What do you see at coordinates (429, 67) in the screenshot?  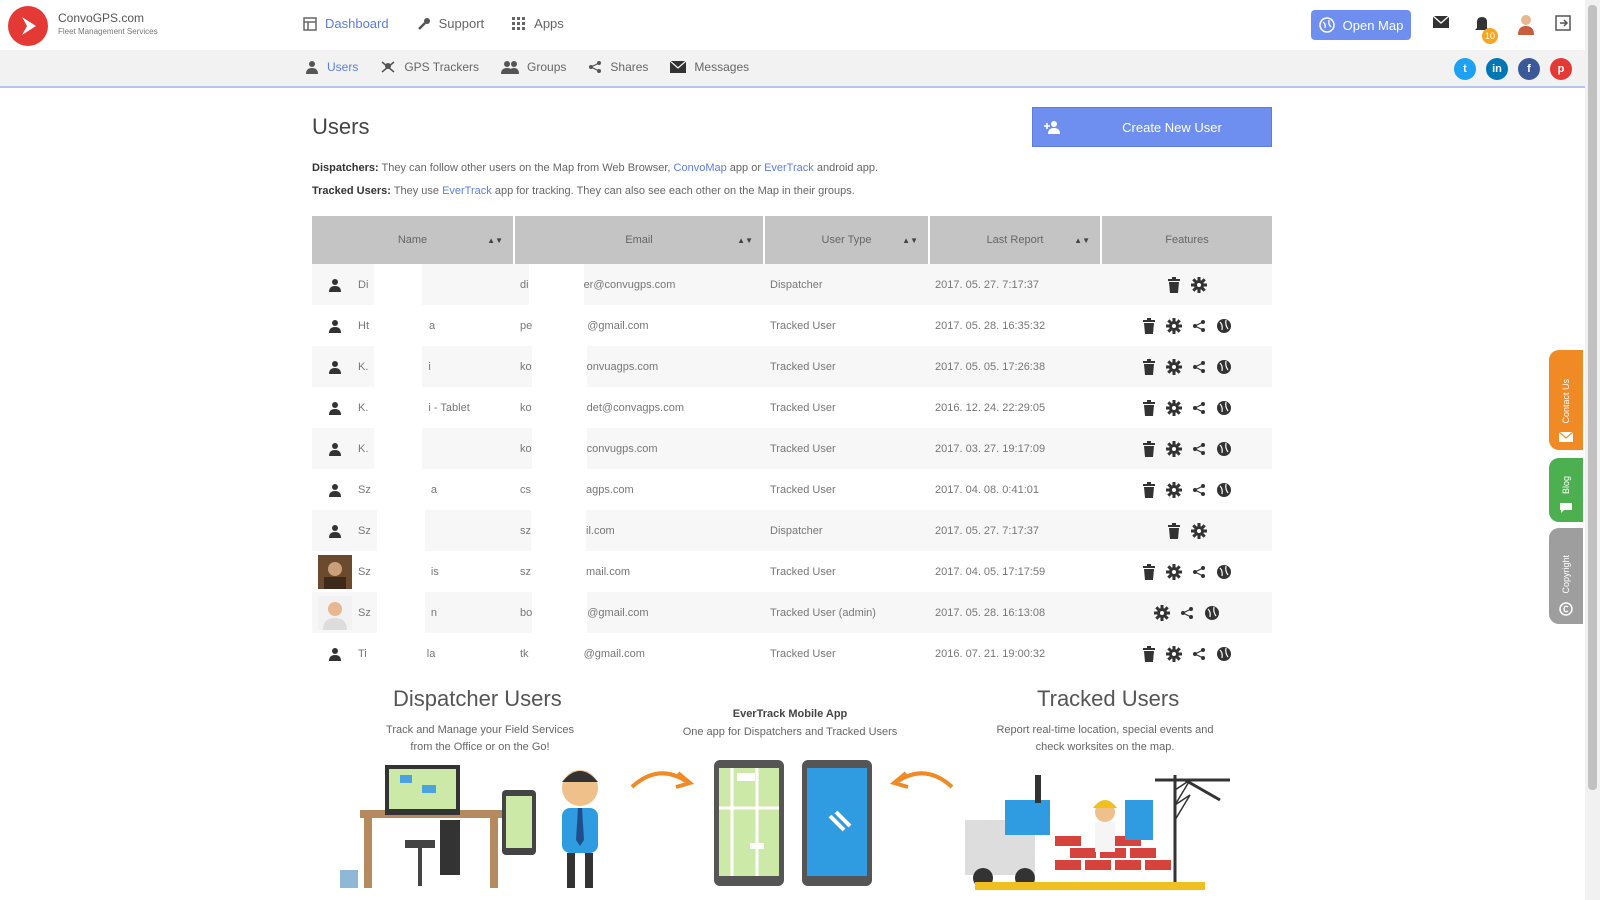 I see `tab-gps-trackers: GPS Trackers` at bounding box center [429, 67].